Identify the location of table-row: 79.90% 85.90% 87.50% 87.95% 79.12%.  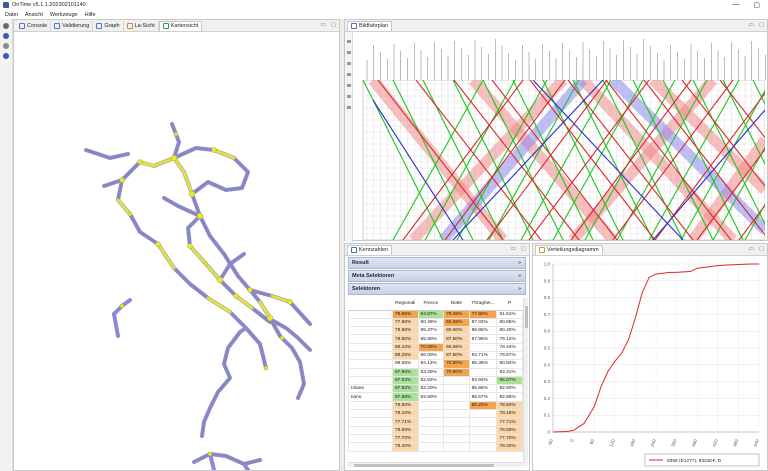
(435, 339).